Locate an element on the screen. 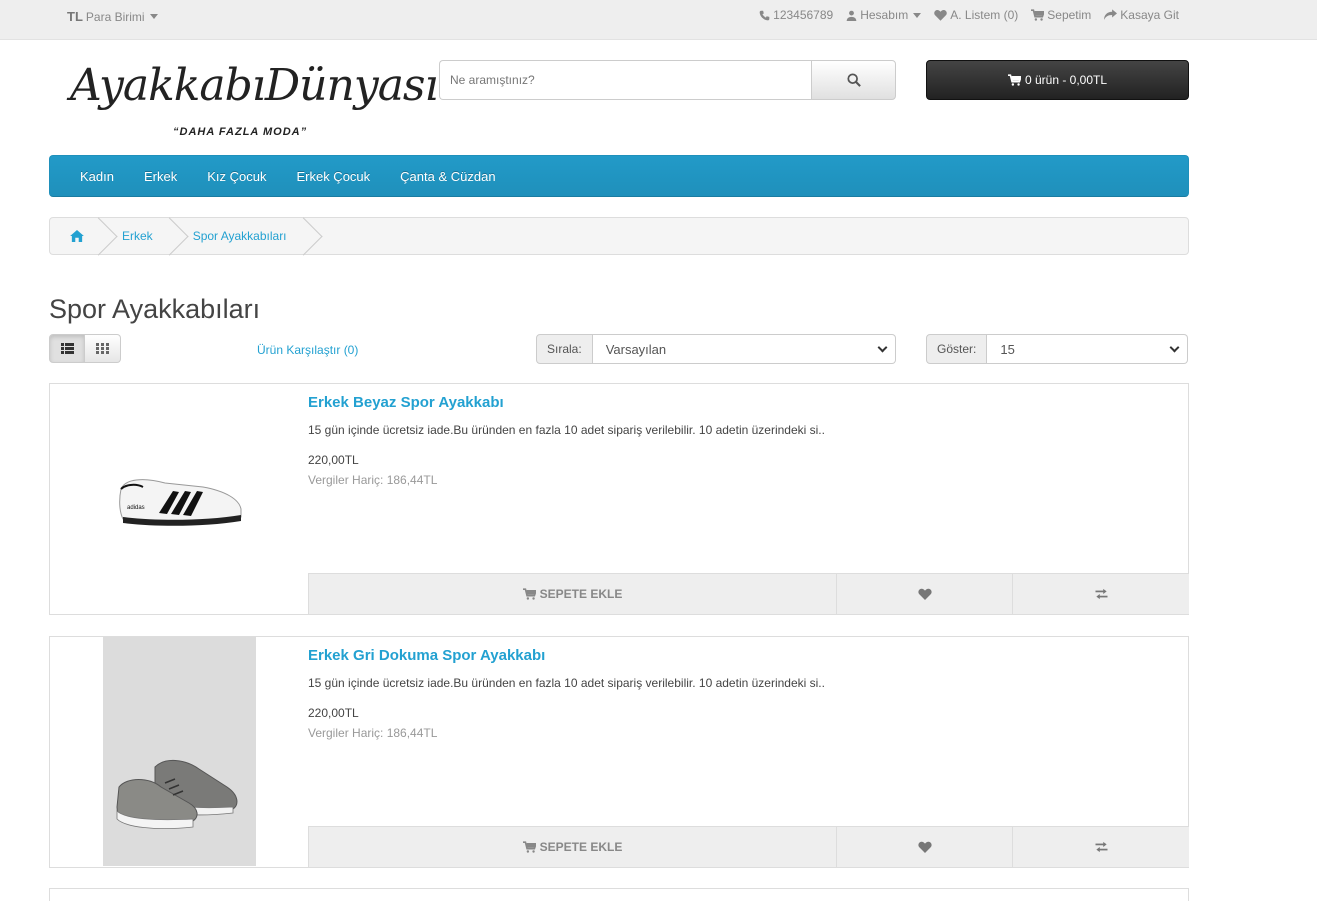  logo-title: AyakkabıDünyası is located at coordinates (254, 85).